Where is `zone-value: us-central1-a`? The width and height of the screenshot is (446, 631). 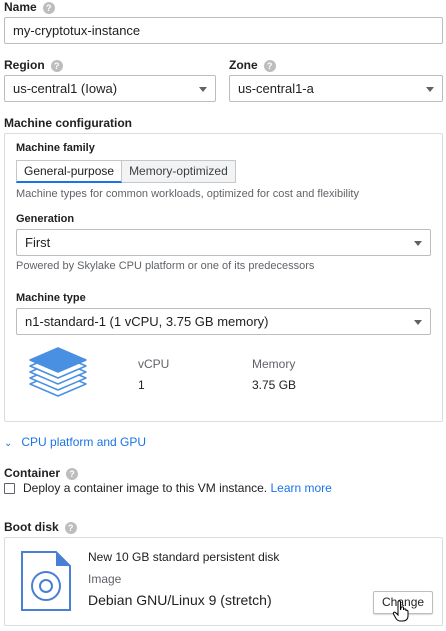 zone-value: us-central1-a is located at coordinates (276, 88).